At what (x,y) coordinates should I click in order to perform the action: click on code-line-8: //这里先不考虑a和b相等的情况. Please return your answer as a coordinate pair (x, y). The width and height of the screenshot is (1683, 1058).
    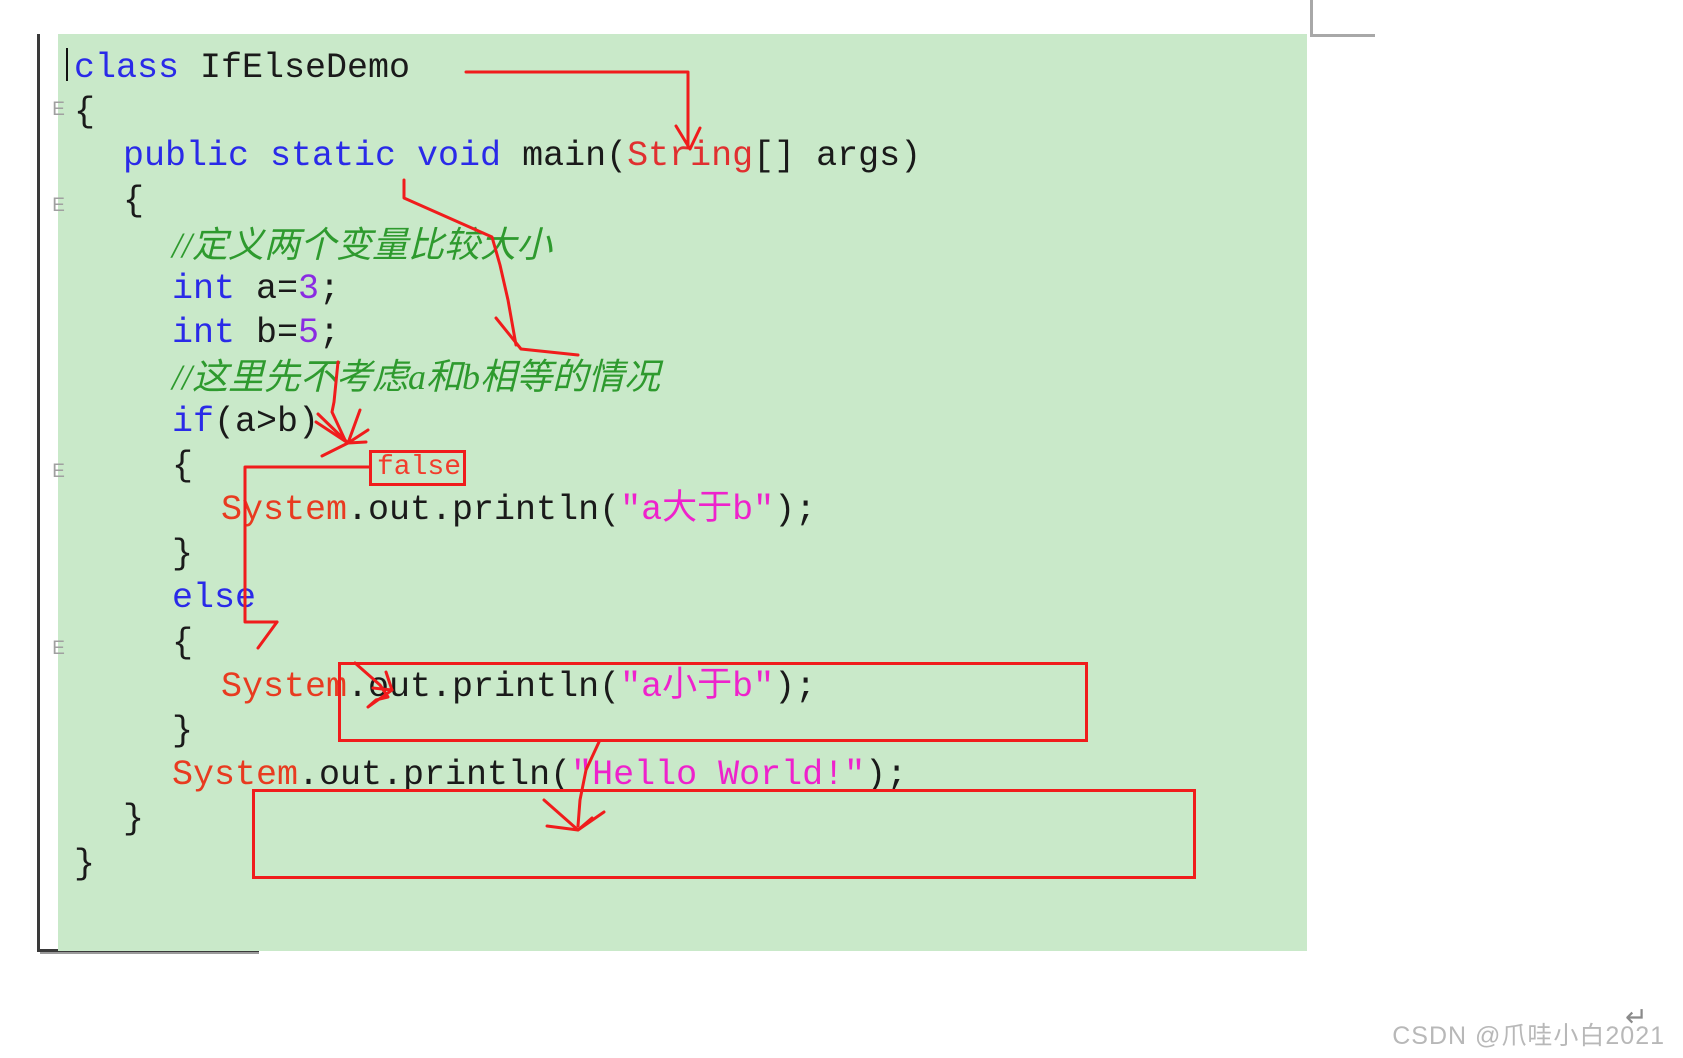
    Looking at the image, I should click on (416, 377).